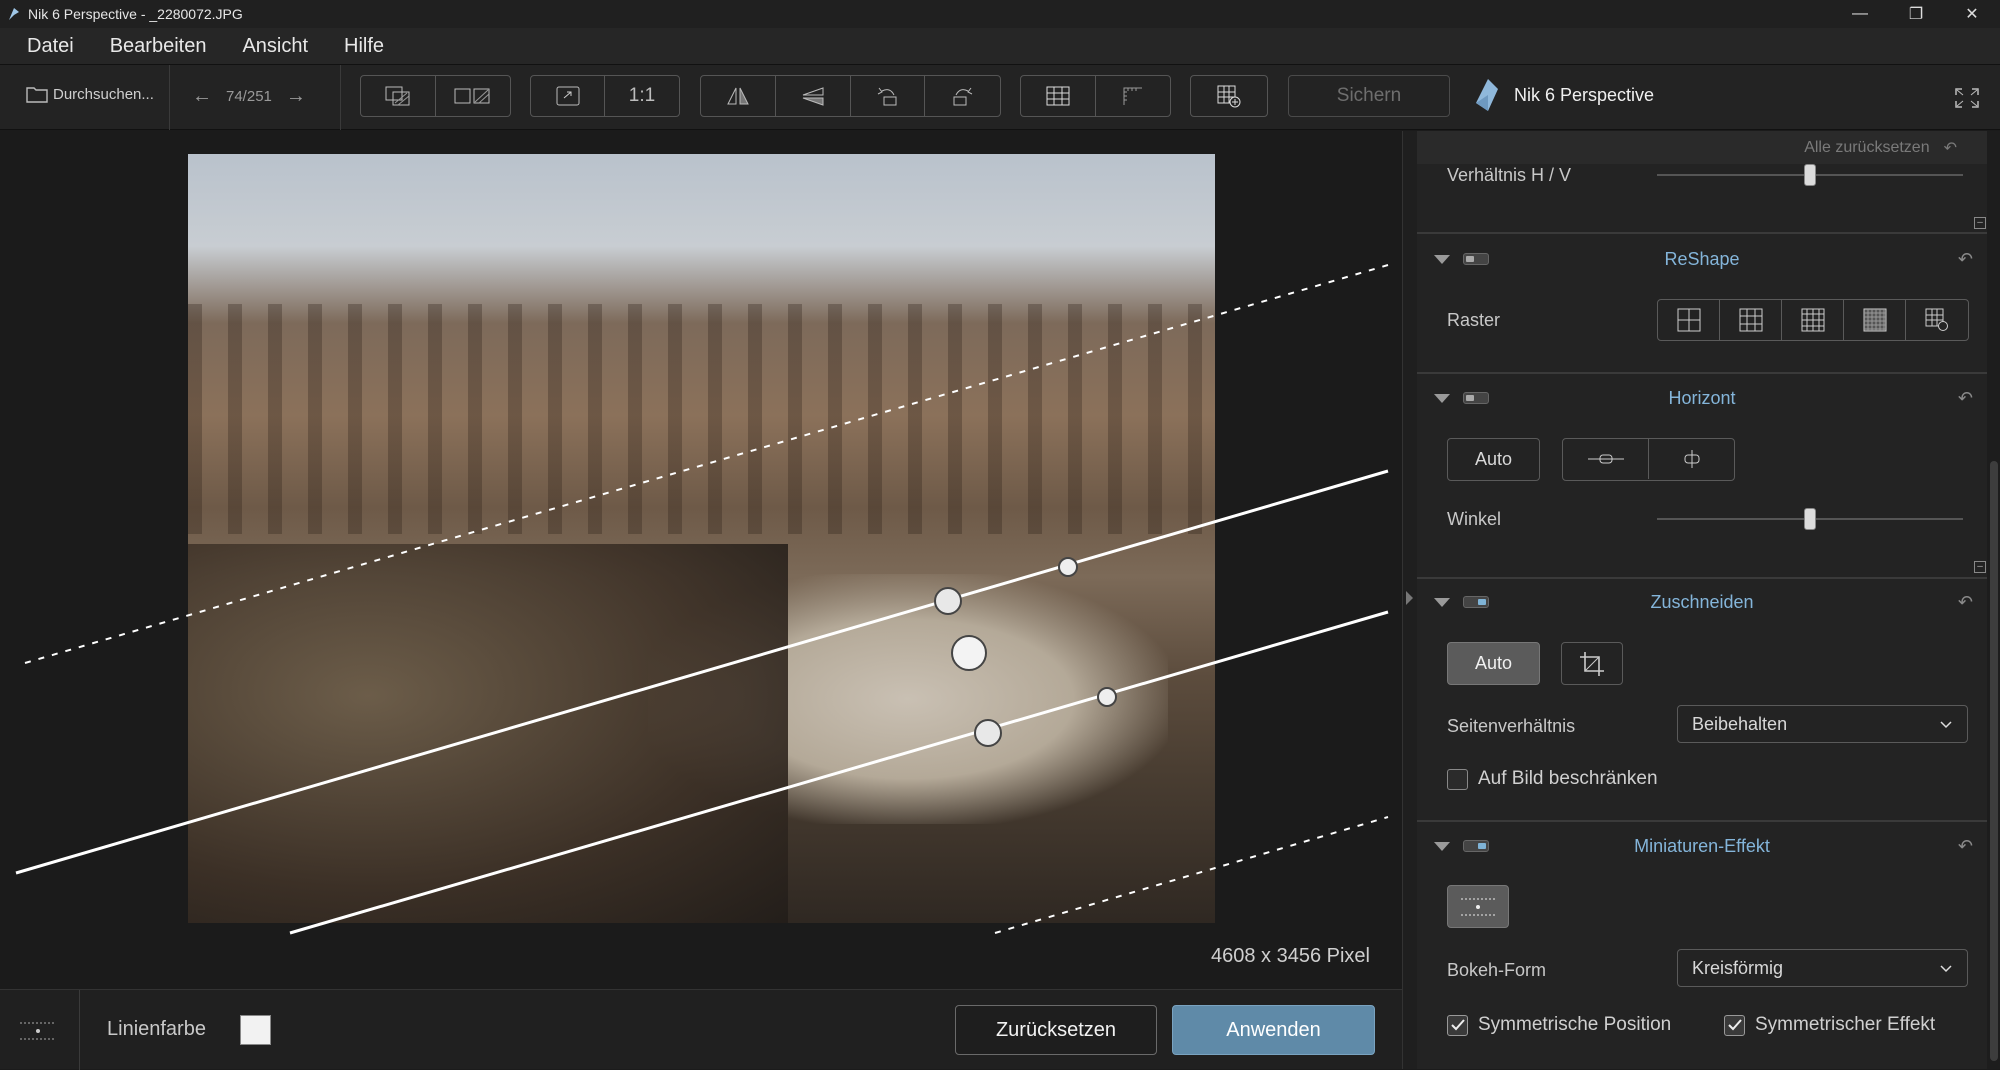 The width and height of the screenshot is (2000, 1070). I want to click on section-crop: Zuschneiden ↶, so click(1702, 602).